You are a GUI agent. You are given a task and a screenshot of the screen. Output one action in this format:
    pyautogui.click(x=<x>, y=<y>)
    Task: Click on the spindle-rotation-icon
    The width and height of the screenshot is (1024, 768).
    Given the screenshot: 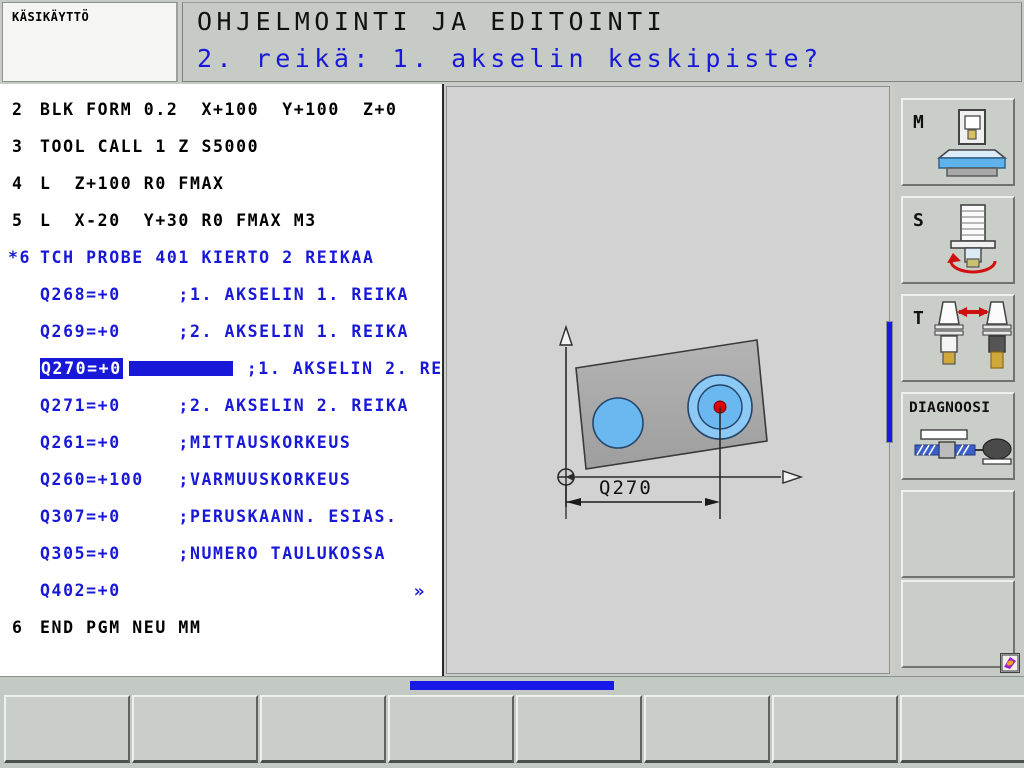 What is the action you would take?
    pyautogui.click(x=972, y=239)
    